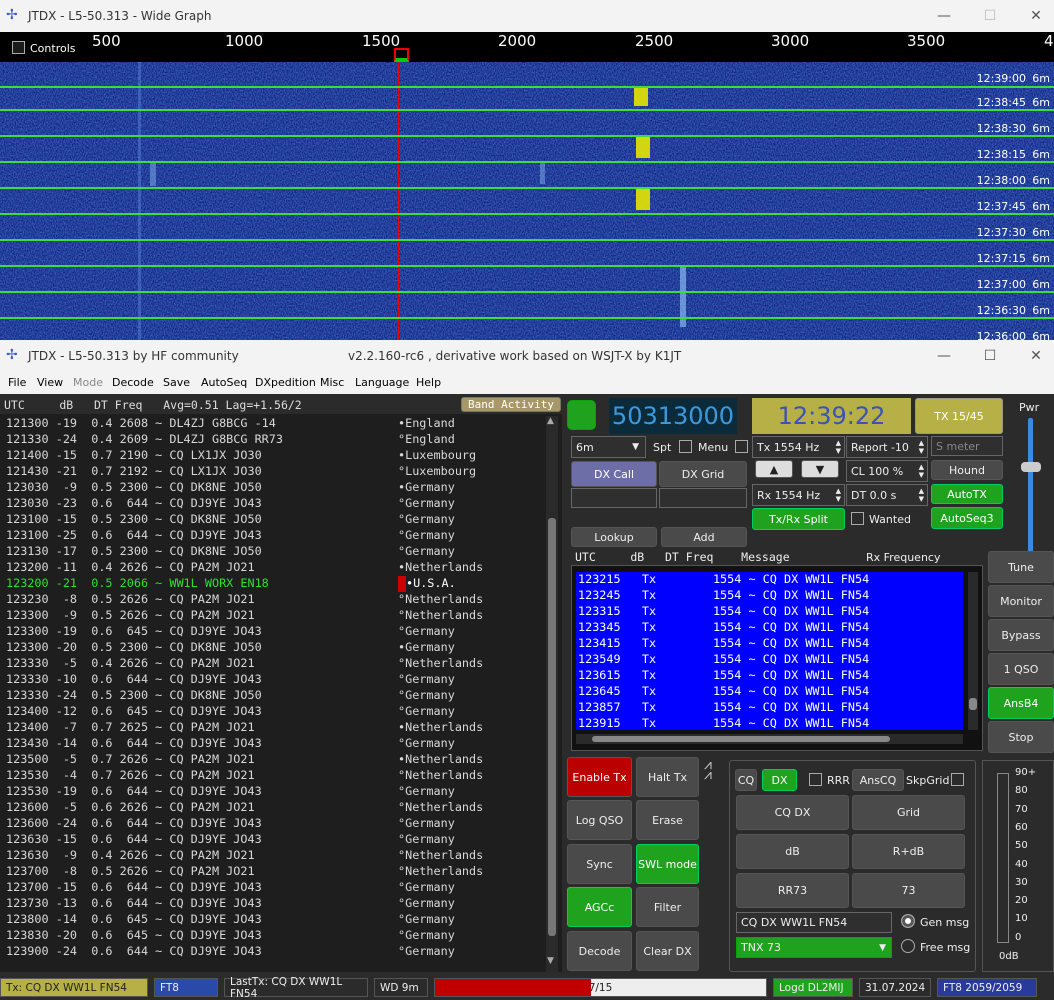 The image size is (1054, 1000). I want to click on decode-row: 123630 -9 0.4 2626 ~ CQ PA2M JO21, so click(130, 856).